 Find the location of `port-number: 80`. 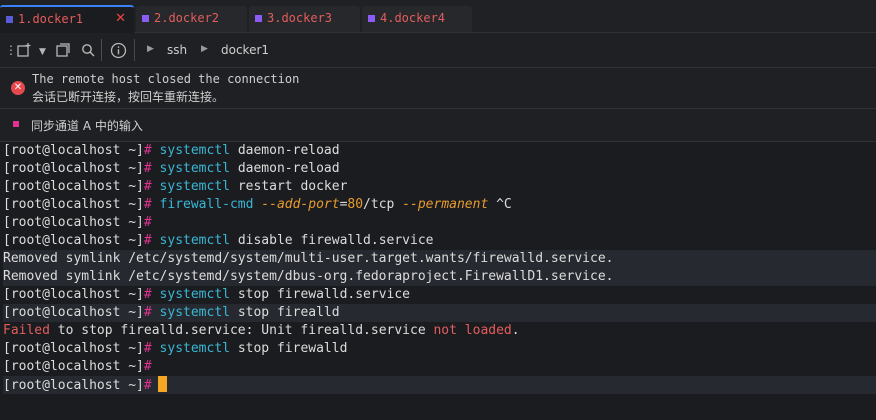

port-number: 80 is located at coordinates (355, 204).